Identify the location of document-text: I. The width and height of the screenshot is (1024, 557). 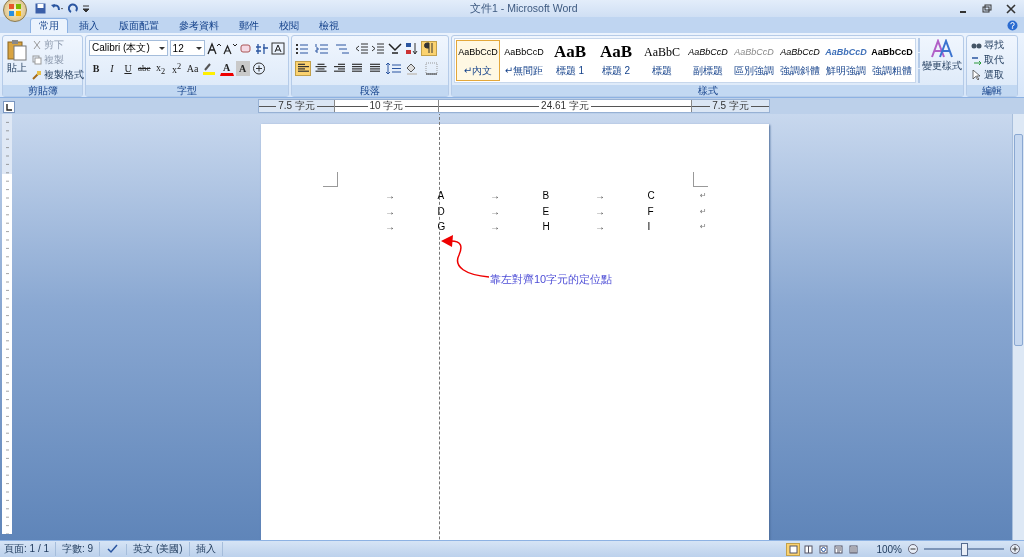
(649, 227).